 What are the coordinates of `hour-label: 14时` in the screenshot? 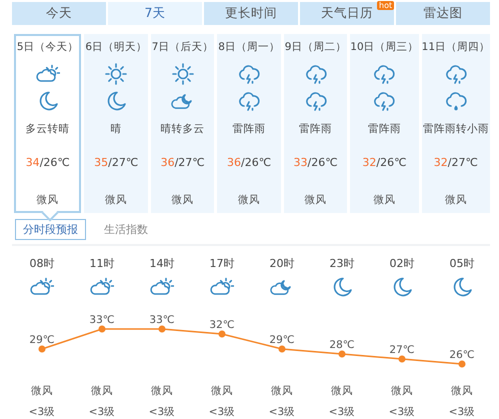 It's located at (162, 263).